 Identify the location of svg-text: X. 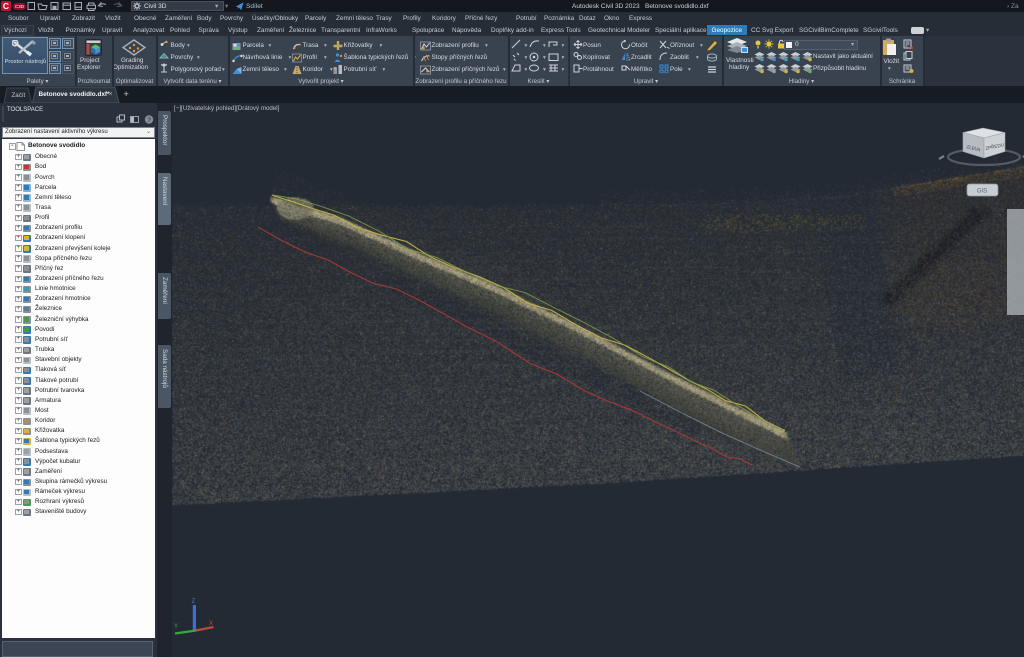
(211, 624).